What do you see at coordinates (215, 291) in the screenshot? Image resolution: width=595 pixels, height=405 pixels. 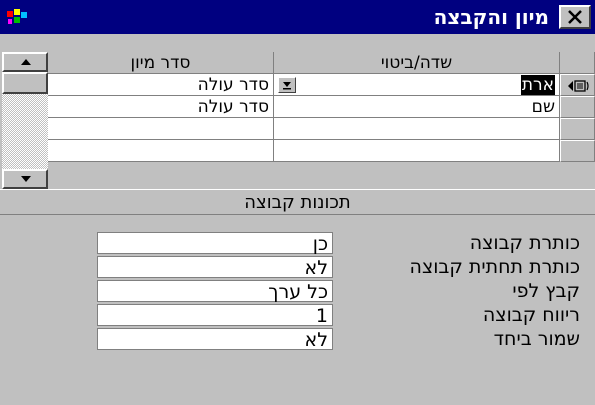 I see `group-on-field: כל ערך` at bounding box center [215, 291].